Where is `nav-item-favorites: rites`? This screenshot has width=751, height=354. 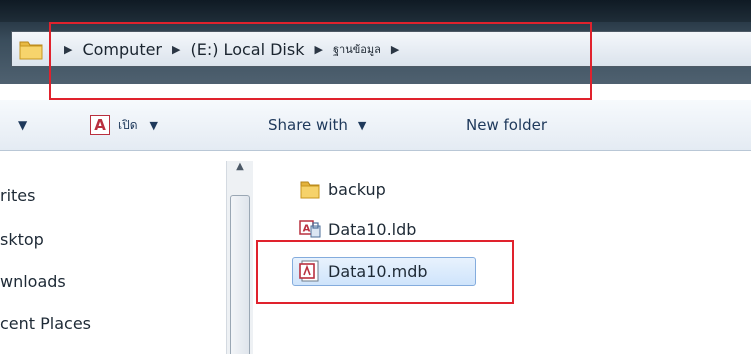
nav-item-favorites: rites is located at coordinates (17, 195).